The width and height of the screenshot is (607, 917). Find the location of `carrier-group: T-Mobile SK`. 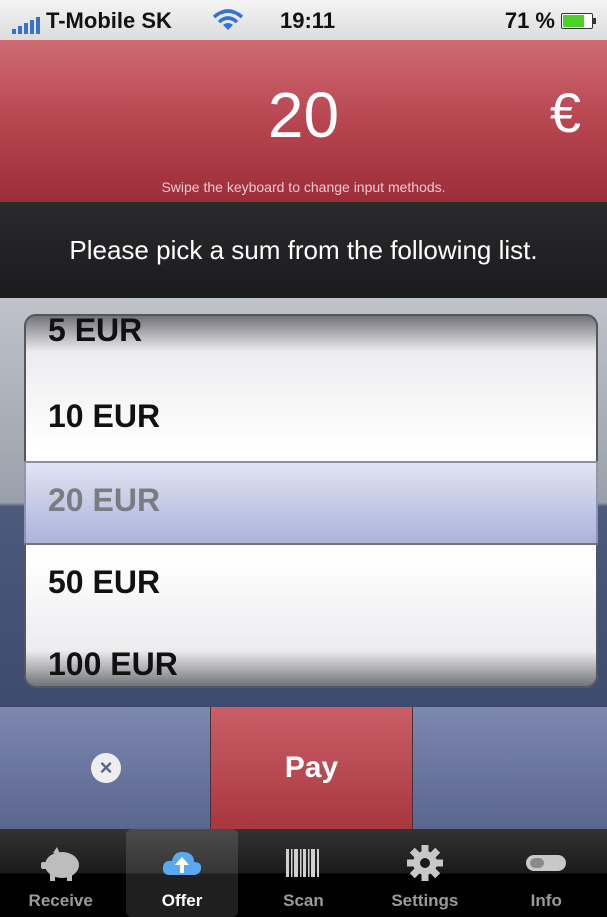

carrier-group: T-Mobile SK is located at coordinates (92, 21).